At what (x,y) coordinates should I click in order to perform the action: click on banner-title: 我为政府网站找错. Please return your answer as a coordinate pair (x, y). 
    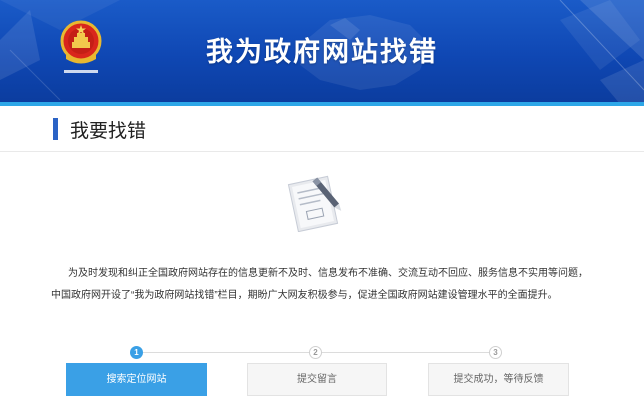
    Looking at the image, I should click on (322, 52).